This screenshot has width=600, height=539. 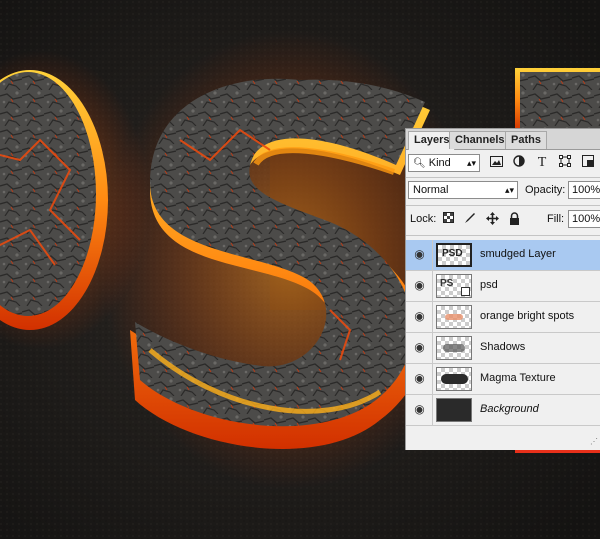 I want to click on shadows-thumb, so click(x=454, y=348).